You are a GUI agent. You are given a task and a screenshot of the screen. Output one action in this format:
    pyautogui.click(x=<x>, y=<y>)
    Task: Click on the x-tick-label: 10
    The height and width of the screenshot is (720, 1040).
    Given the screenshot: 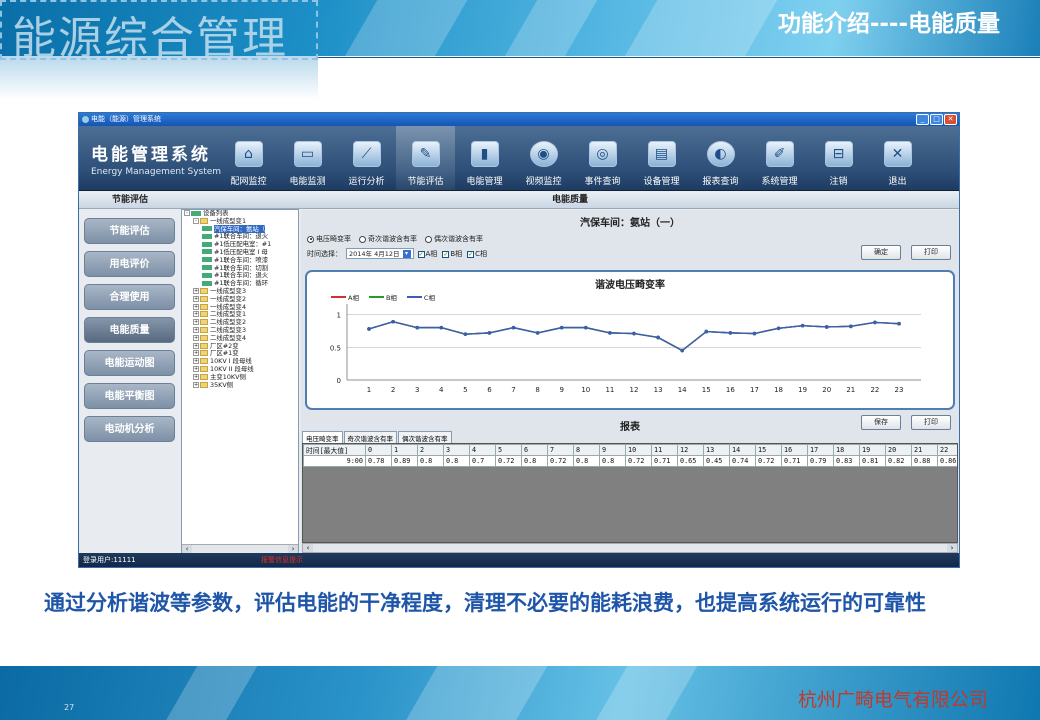 What is the action you would take?
    pyautogui.click(x=585, y=390)
    